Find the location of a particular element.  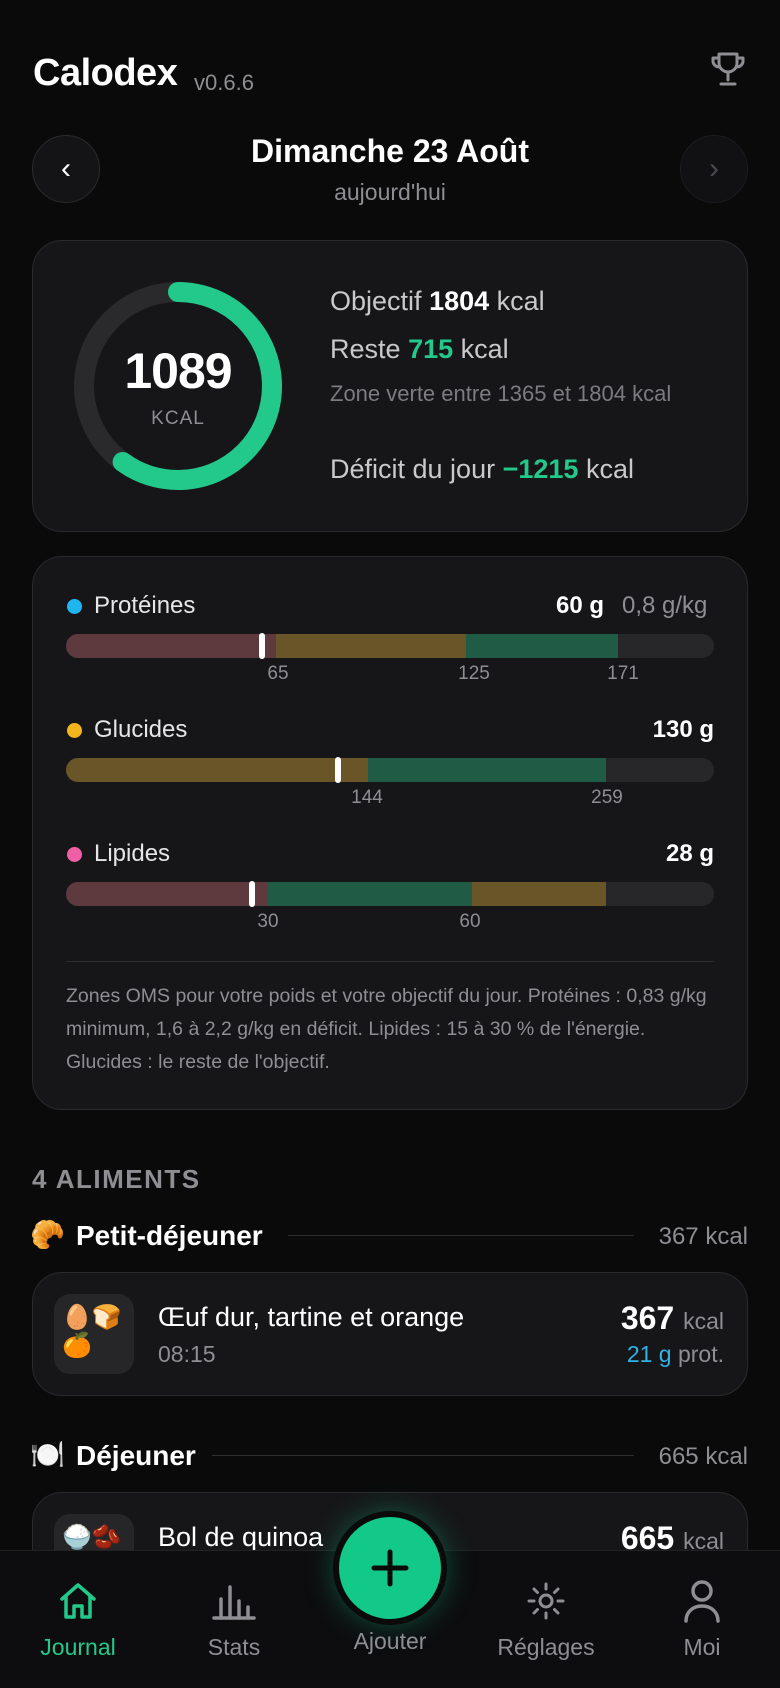

tab-settings: Réglages is located at coordinates (546, 1619).